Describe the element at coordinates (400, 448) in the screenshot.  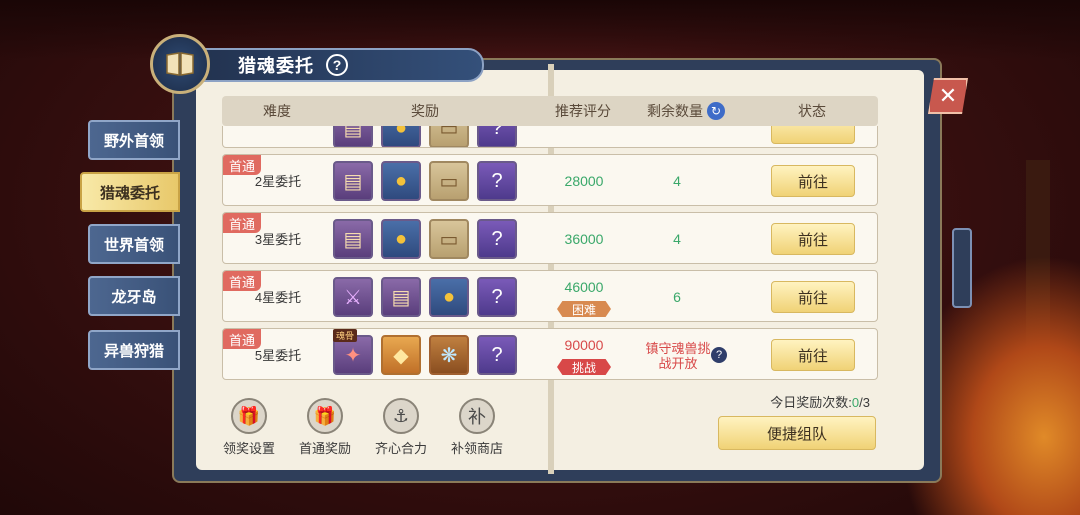
I see `foot-label: 齐心合力` at that location.